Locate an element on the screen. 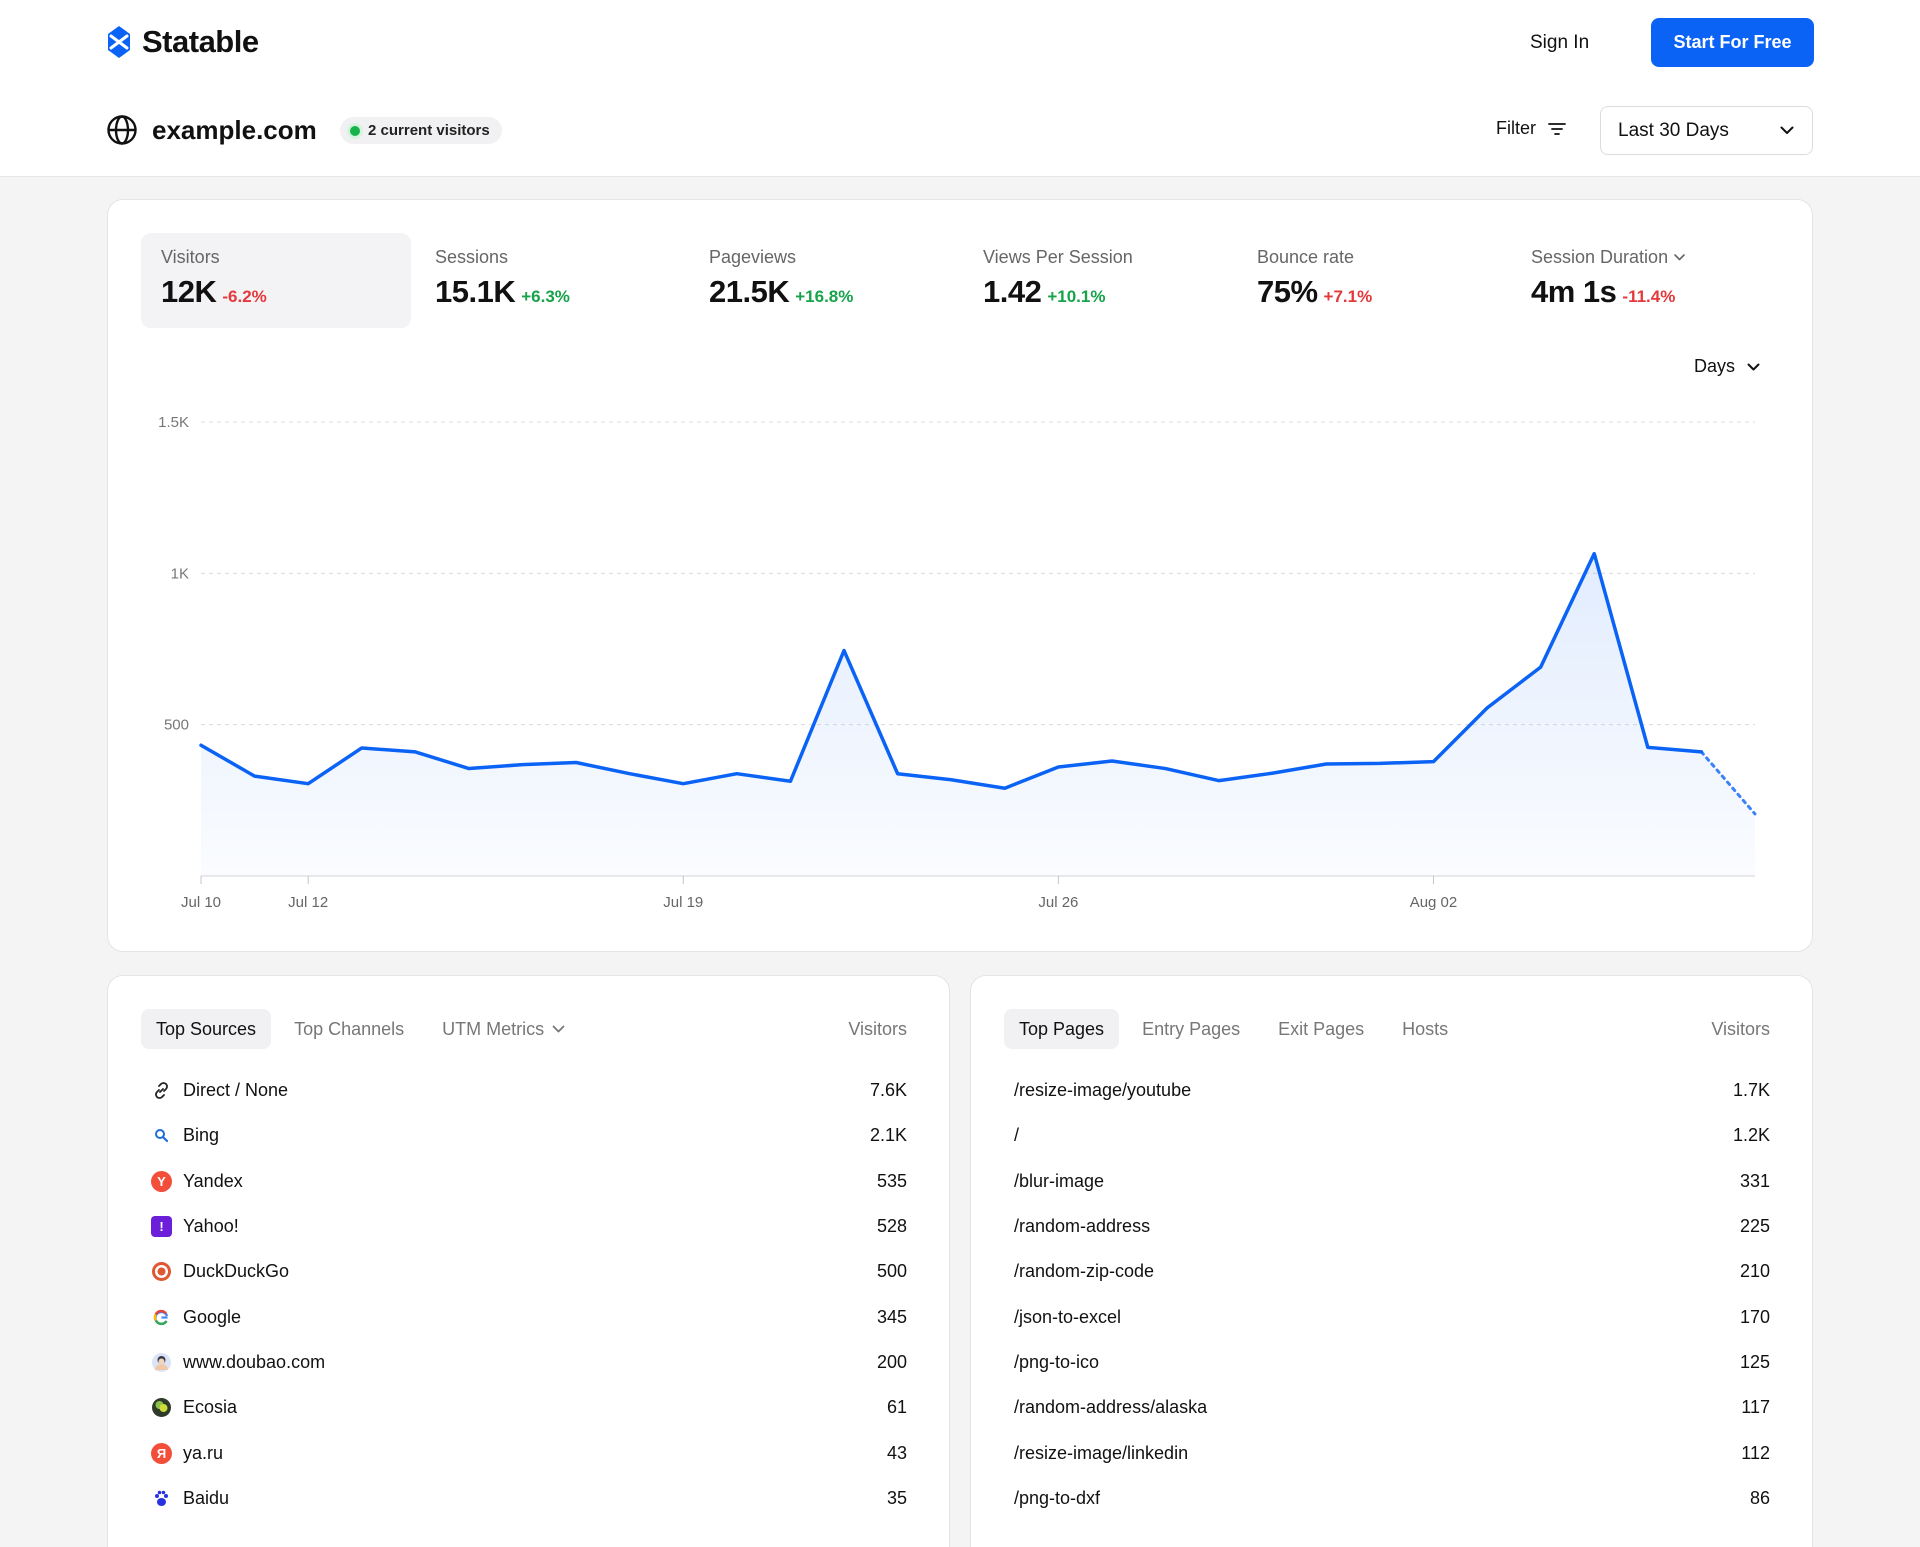 The width and height of the screenshot is (1920, 1547). tab-top-pages: Top Pages is located at coordinates (1062, 1029).